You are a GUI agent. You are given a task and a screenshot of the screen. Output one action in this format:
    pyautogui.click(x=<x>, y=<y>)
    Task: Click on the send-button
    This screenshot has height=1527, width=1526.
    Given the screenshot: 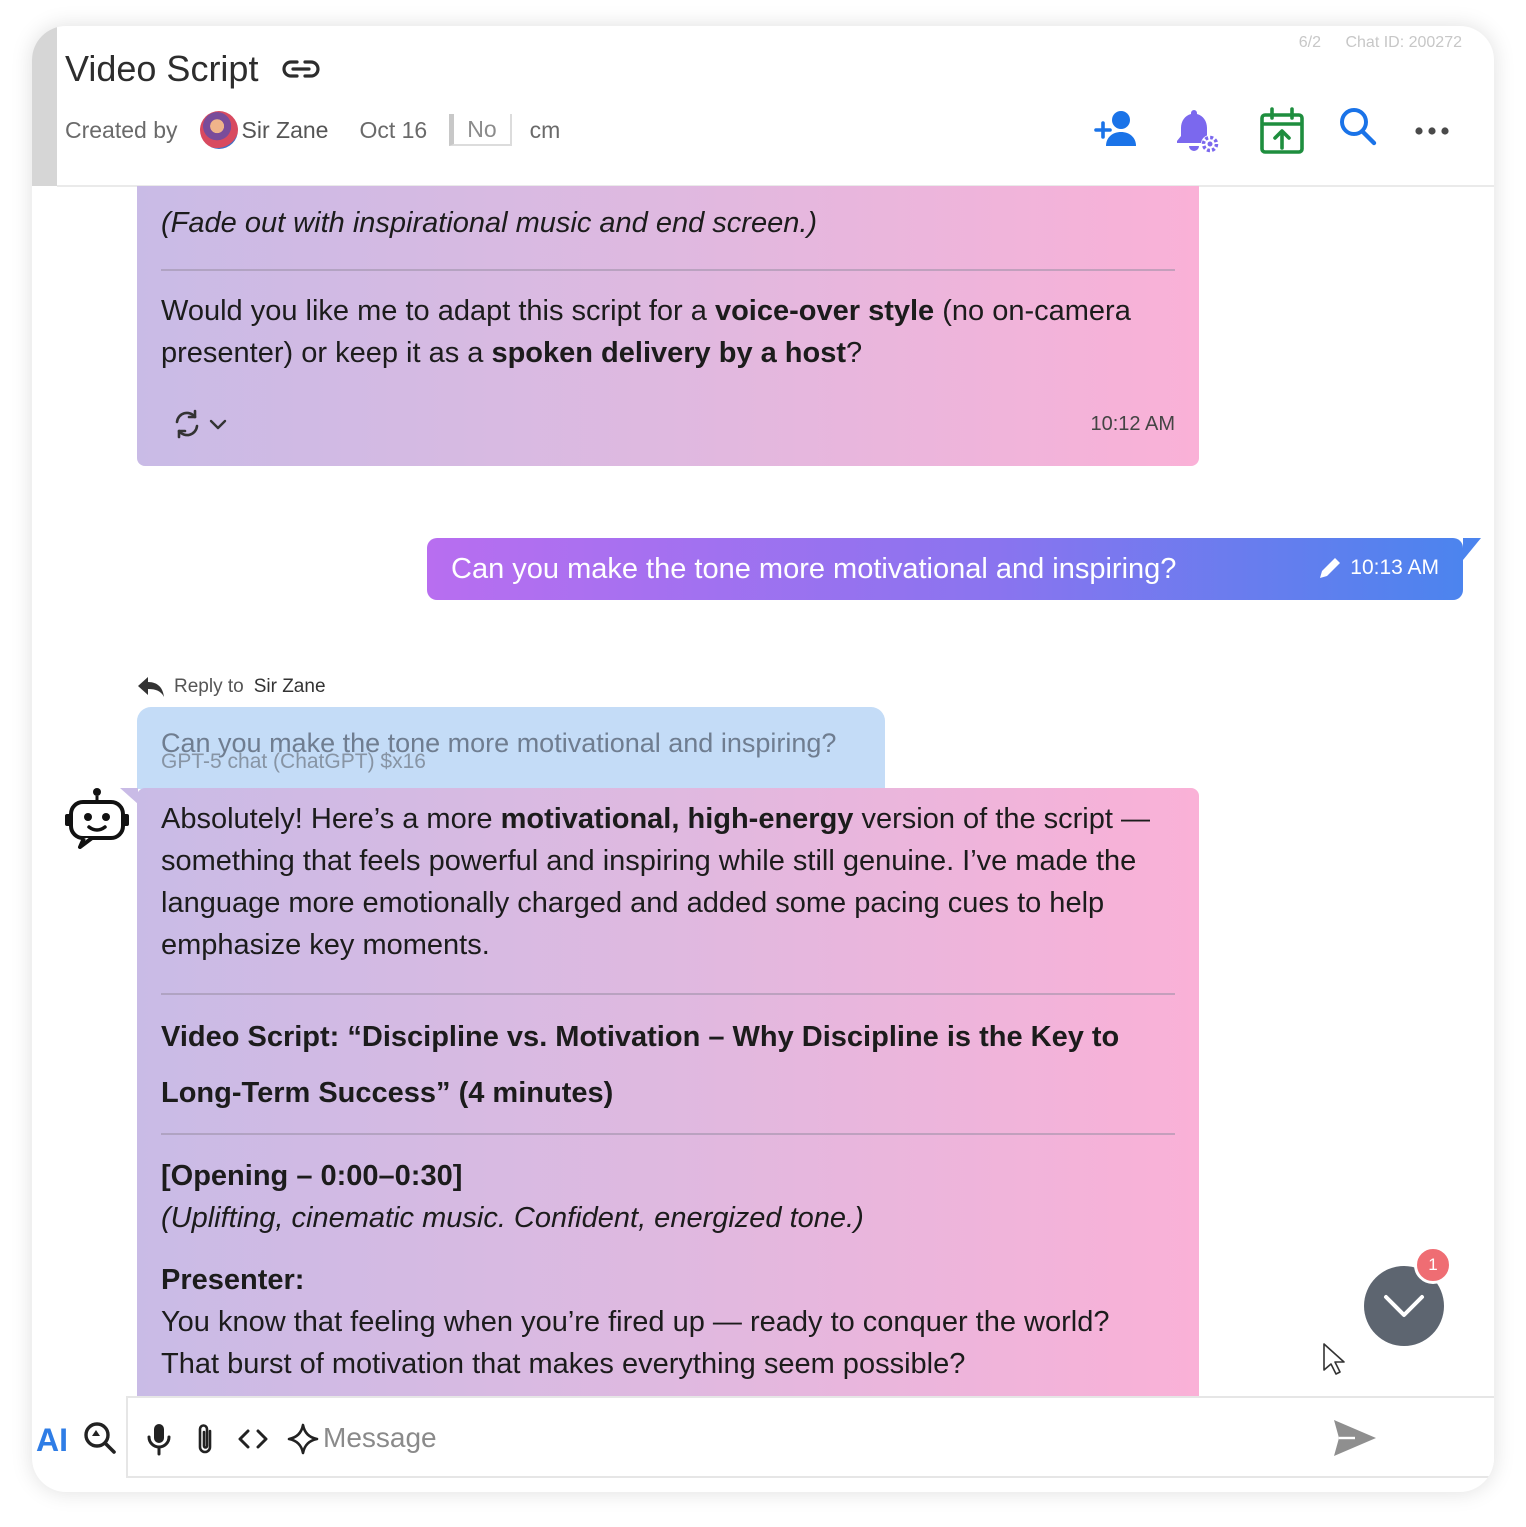 What is the action you would take?
    pyautogui.click(x=1355, y=1440)
    